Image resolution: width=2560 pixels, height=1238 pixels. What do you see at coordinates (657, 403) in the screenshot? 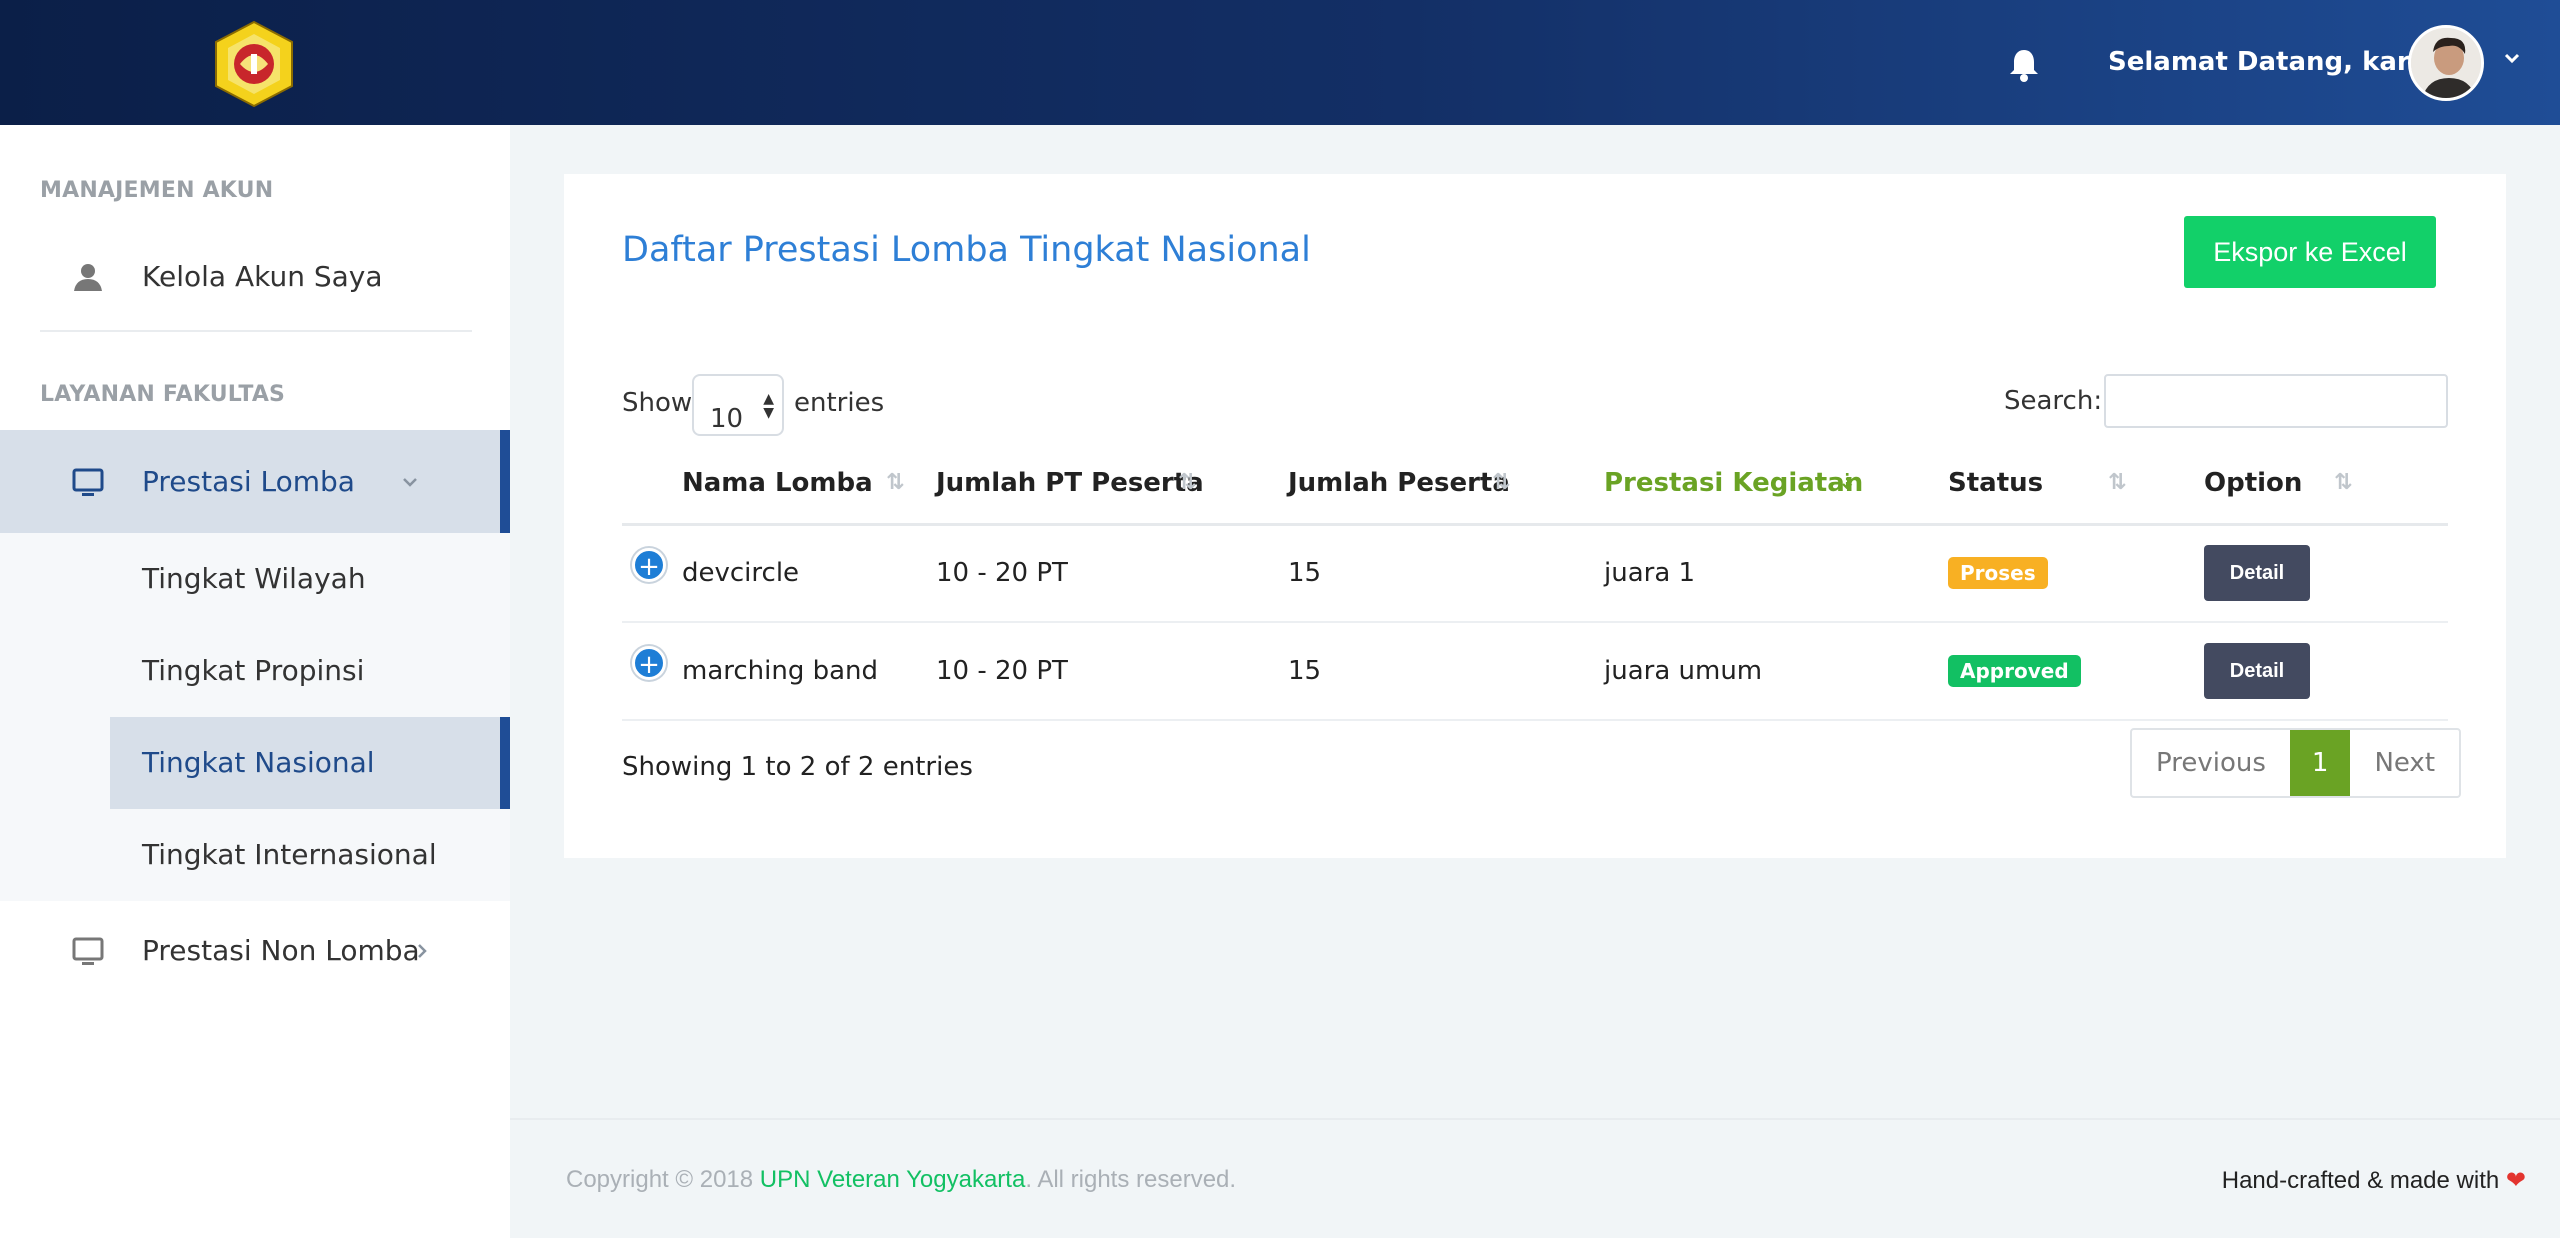
I see `show-label: Show` at bounding box center [657, 403].